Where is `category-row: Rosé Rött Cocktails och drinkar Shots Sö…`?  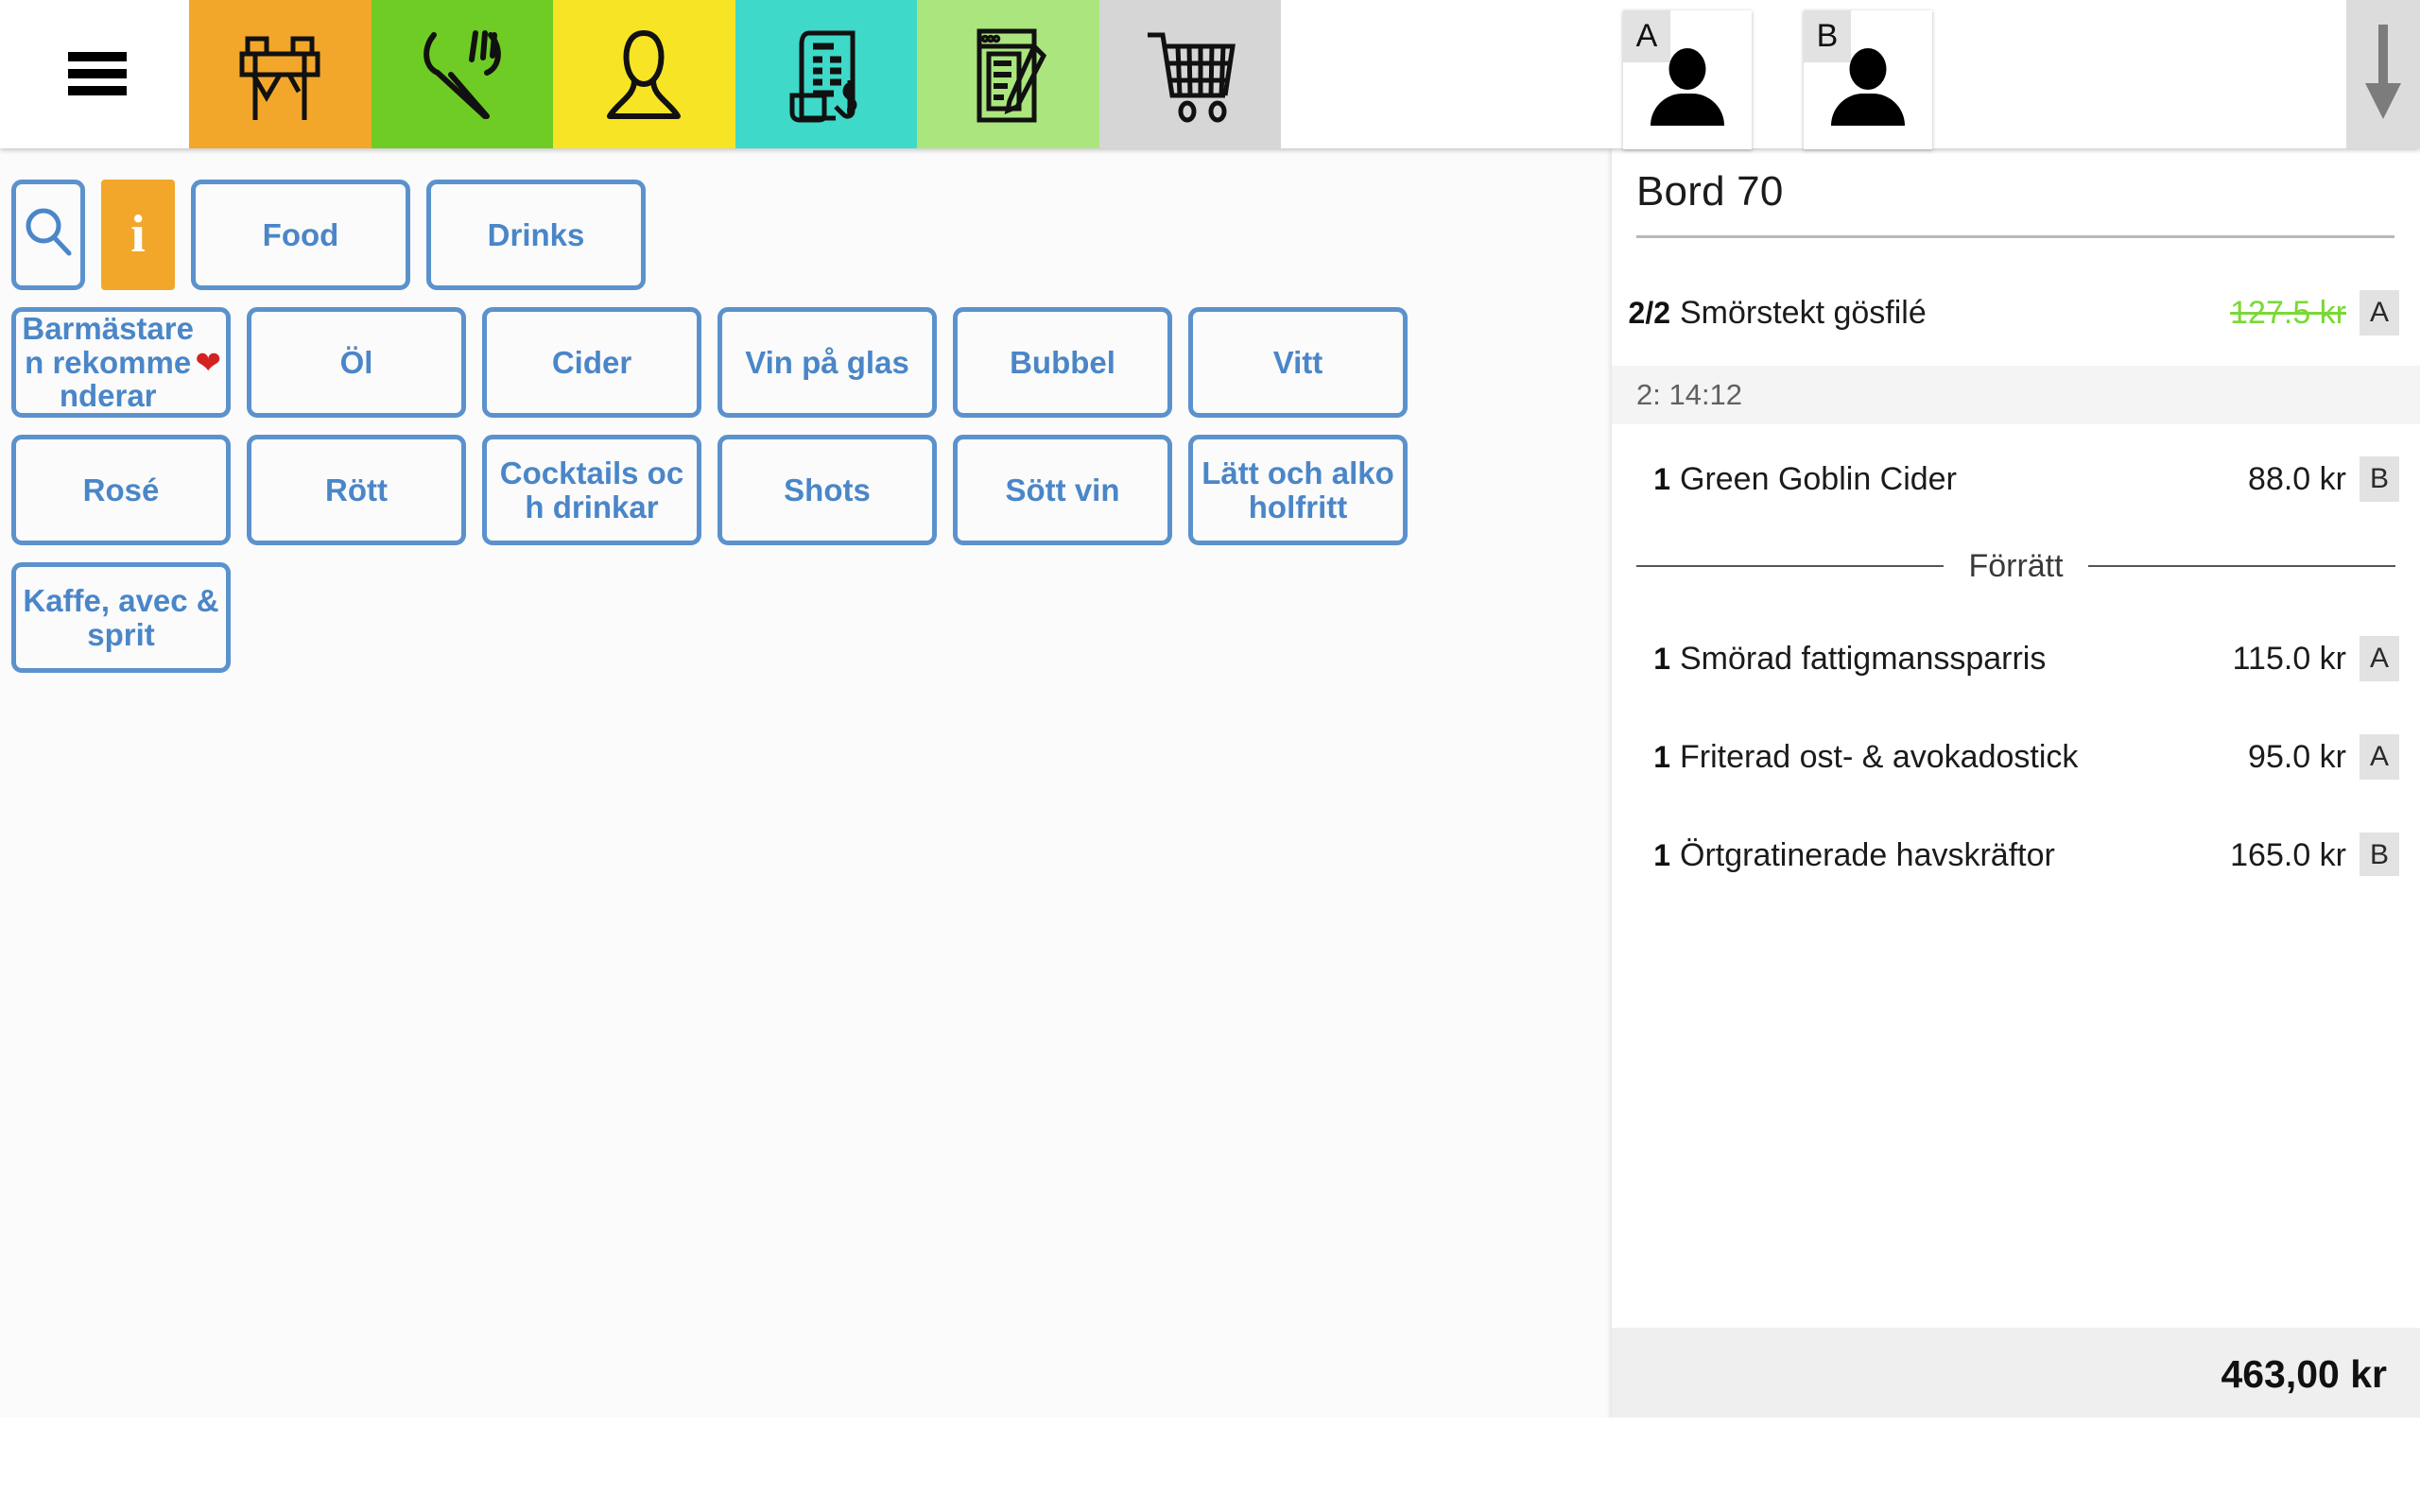
category-row: Rosé Rött Cocktails och drinkar Shots Sö… is located at coordinates (717, 490).